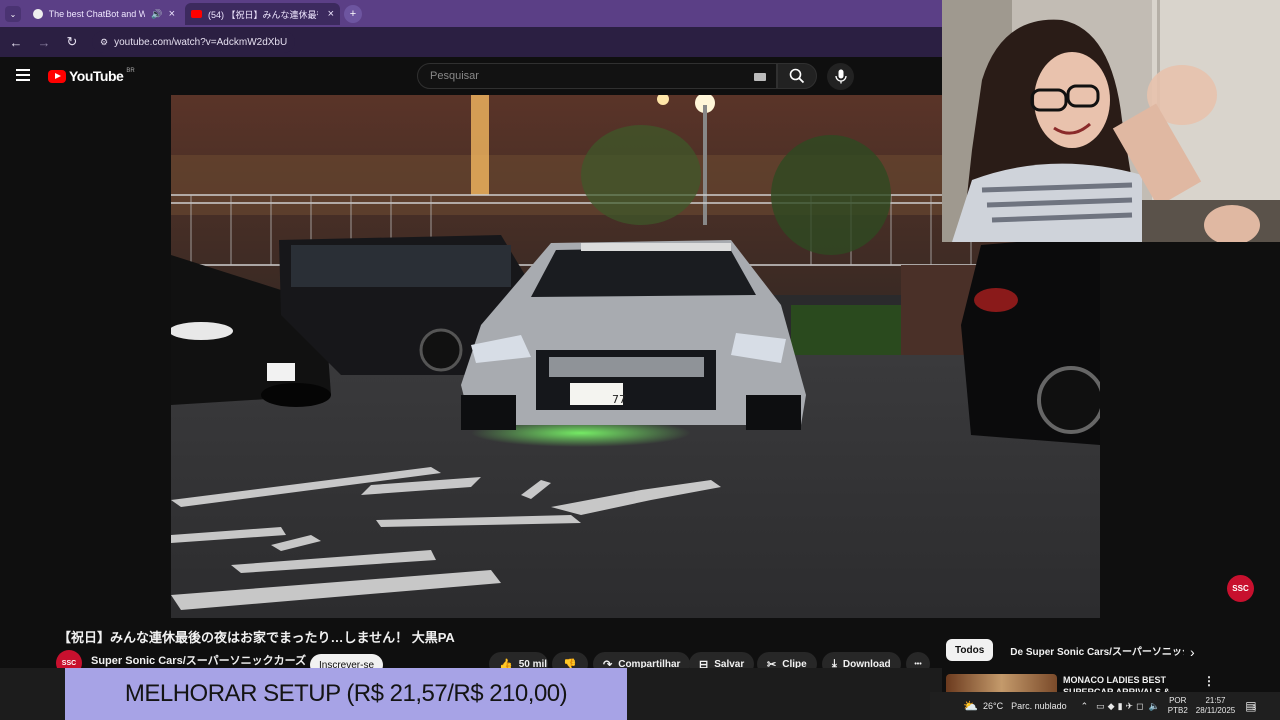  I want to click on back-icon: ←, so click(16, 42).